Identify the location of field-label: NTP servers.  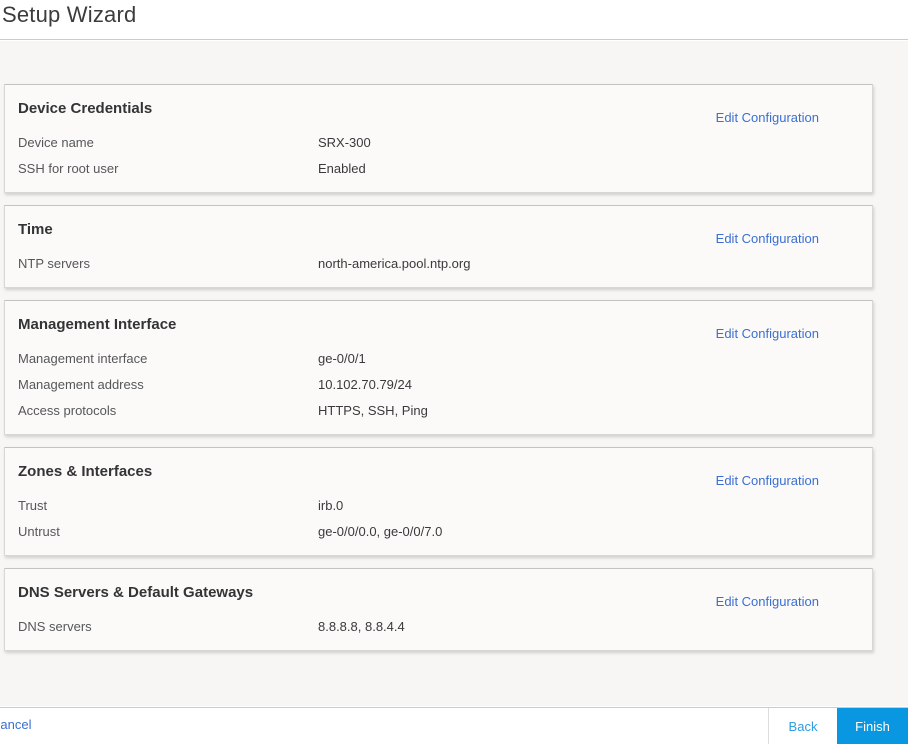
(54, 263).